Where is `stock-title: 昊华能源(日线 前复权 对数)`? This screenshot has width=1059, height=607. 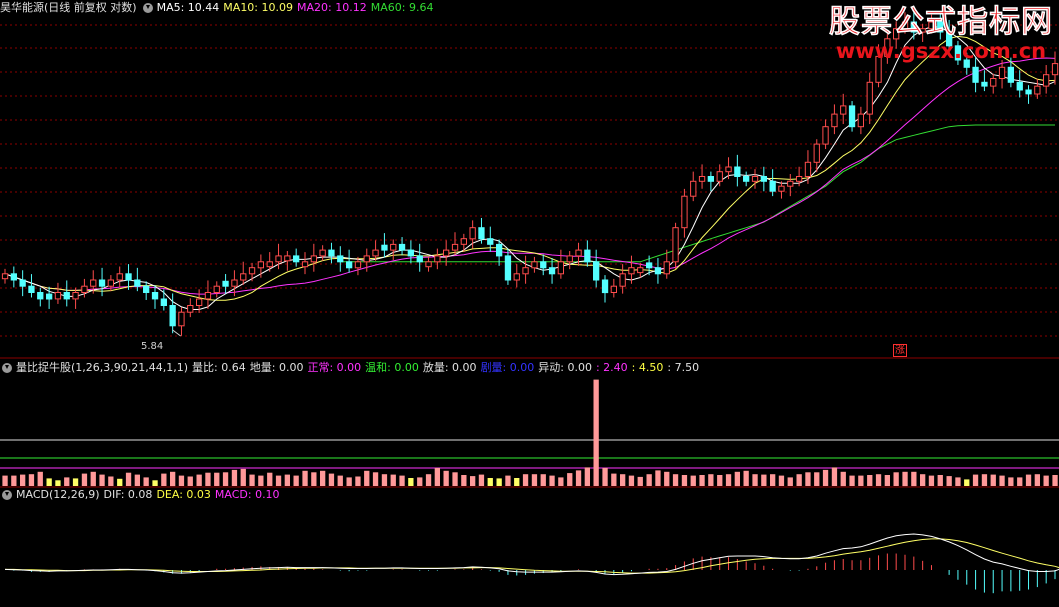
stock-title: 昊华能源(日线 前复权 对数) is located at coordinates (68, 8).